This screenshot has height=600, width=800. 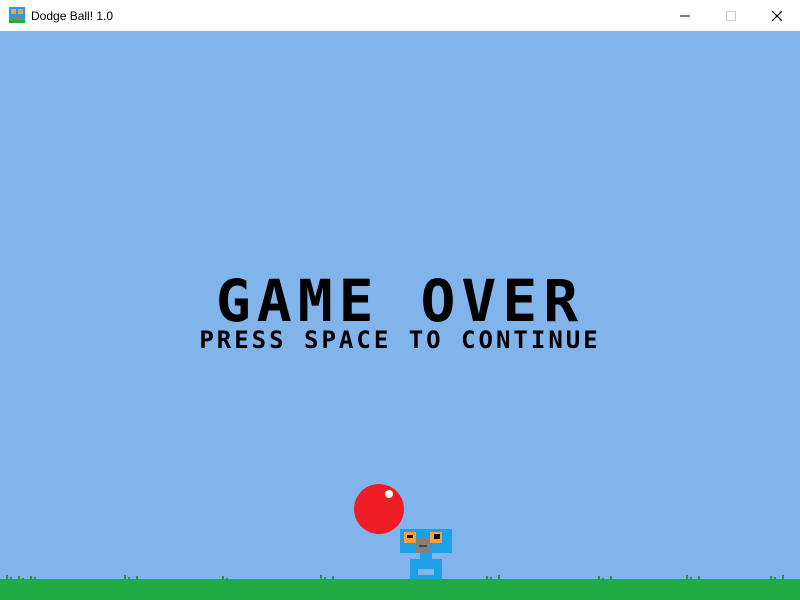 What do you see at coordinates (72, 16) in the screenshot?
I see `window-title: Dodge Ball! 1.0` at bounding box center [72, 16].